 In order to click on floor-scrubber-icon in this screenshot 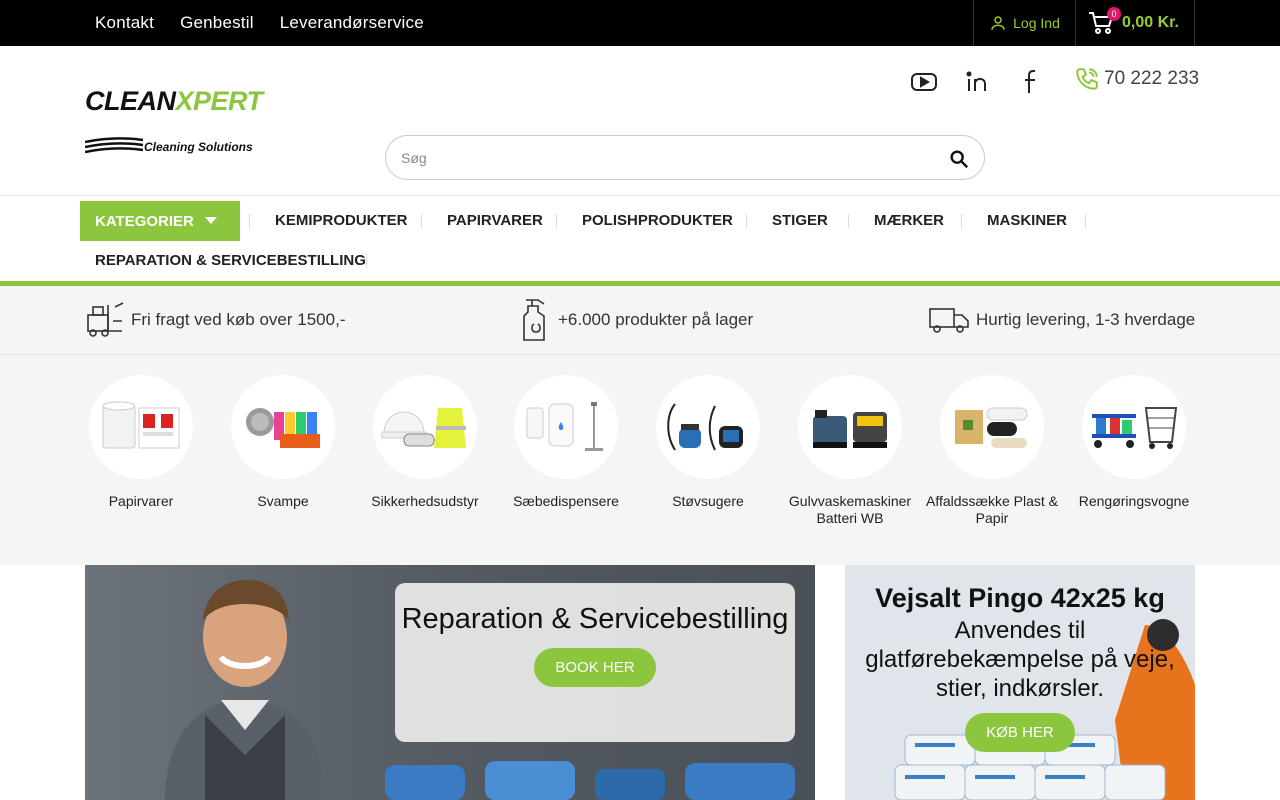, I will do `click(850, 429)`.